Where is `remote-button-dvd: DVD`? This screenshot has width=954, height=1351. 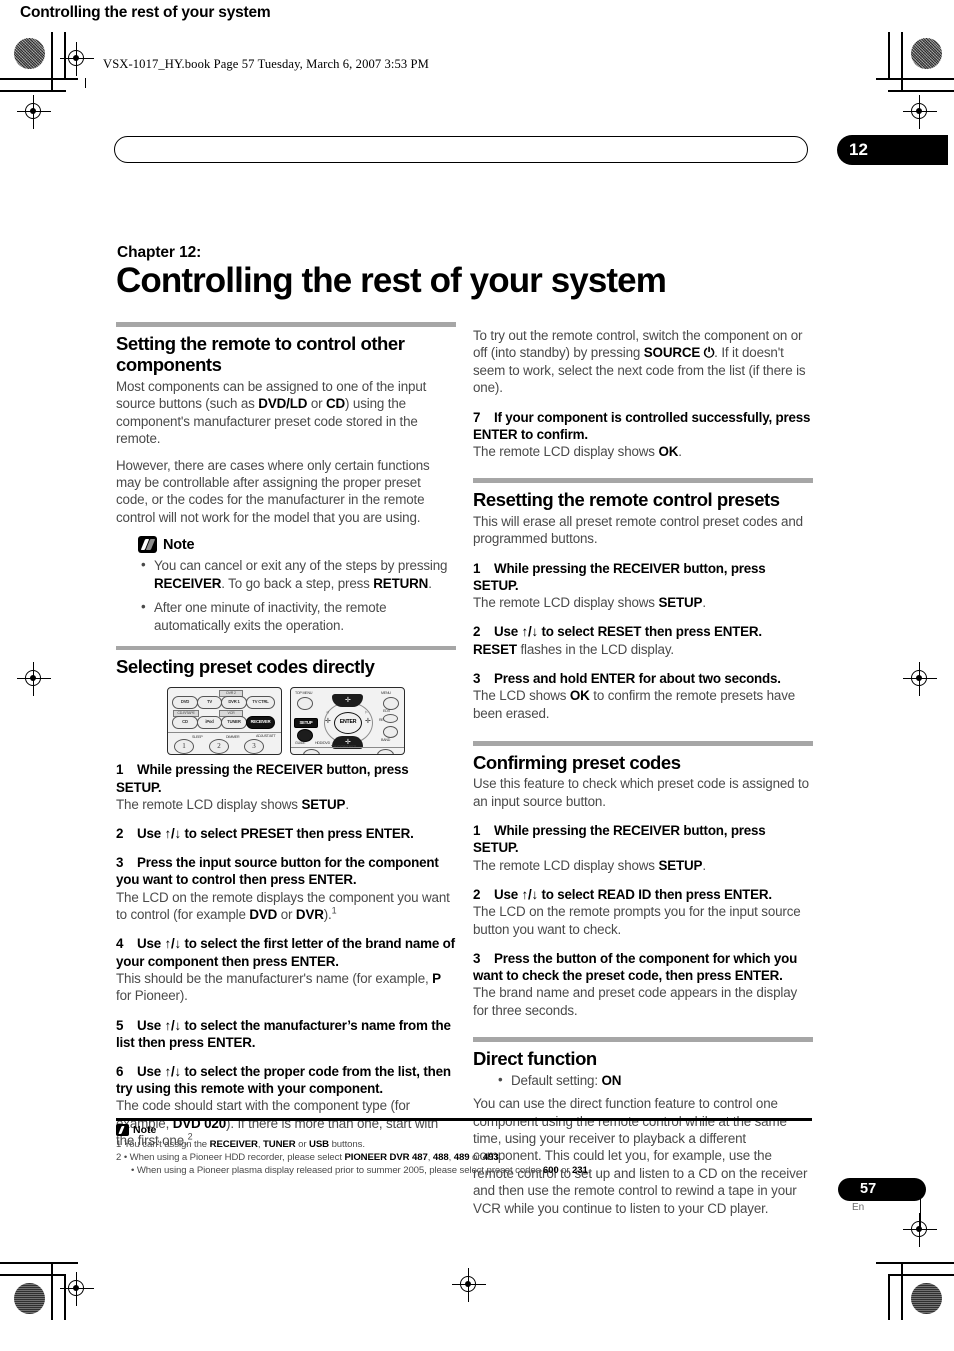
remote-button-dvd: DVD is located at coordinates (185, 703).